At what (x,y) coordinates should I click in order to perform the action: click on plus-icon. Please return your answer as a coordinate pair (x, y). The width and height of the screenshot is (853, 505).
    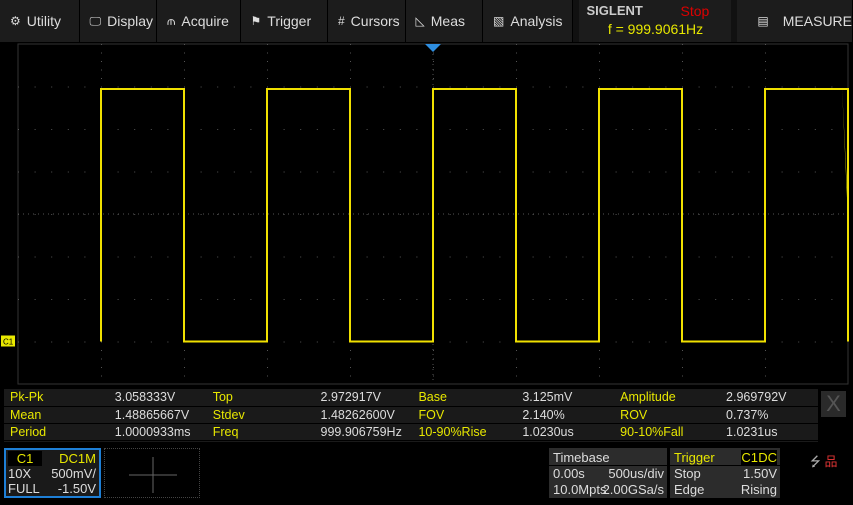
    Looking at the image, I should click on (153, 475).